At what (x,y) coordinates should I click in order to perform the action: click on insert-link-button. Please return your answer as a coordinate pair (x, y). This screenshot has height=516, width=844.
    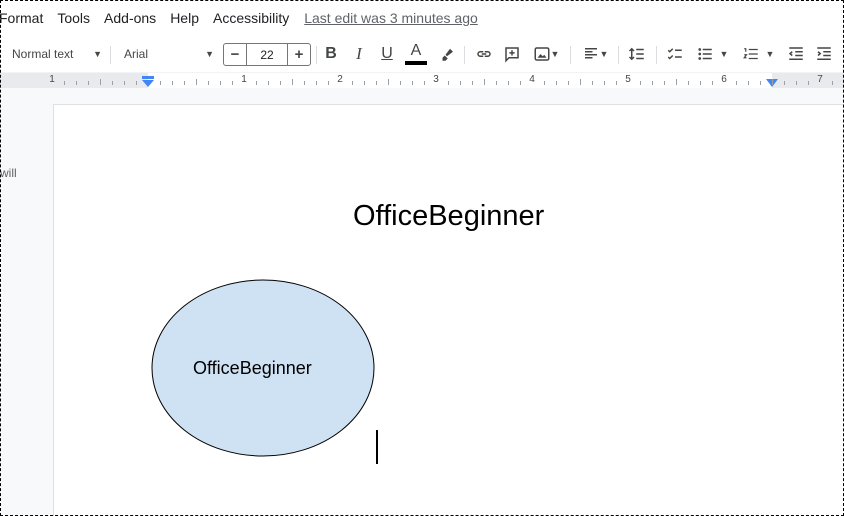
    Looking at the image, I should click on (484, 54).